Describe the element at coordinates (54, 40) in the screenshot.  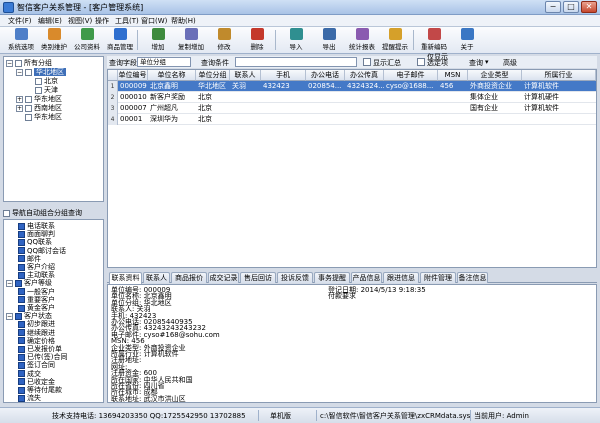
I see `category-button: 类别维护` at that location.